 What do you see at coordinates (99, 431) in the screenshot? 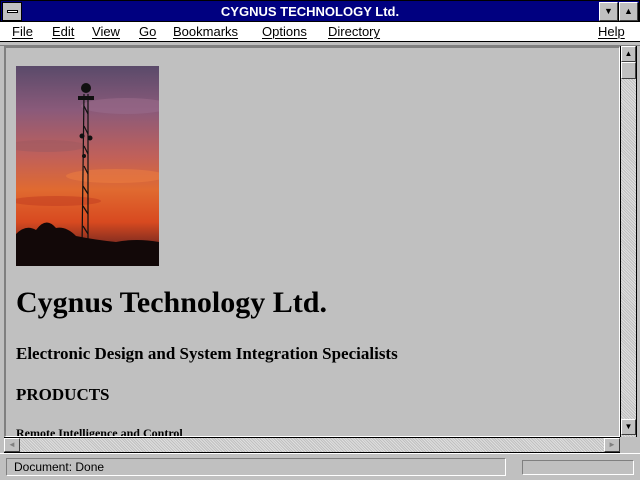
I see `products-subheading: Remote Intelligence and Control` at bounding box center [99, 431].